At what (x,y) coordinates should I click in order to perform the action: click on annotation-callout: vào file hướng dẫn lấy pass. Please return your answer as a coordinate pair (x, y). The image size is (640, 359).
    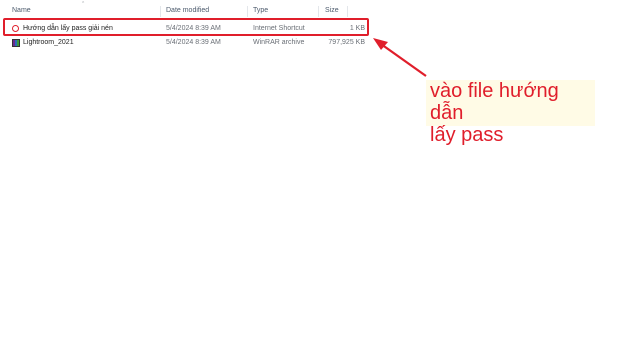
    Looking at the image, I should click on (510, 113).